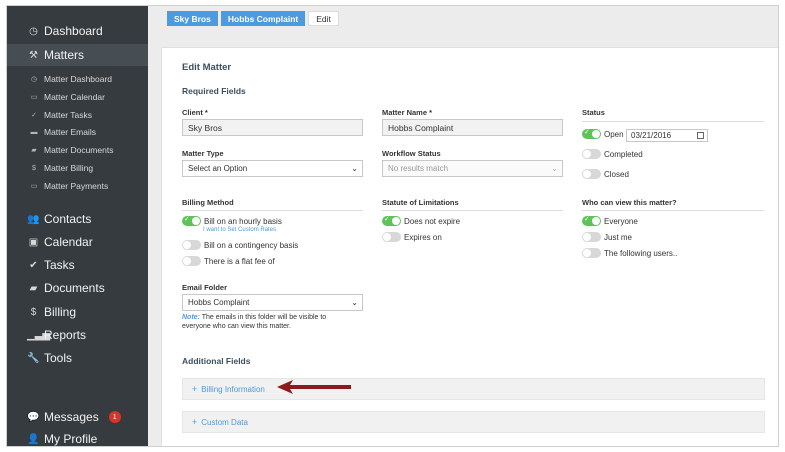 This screenshot has width=785, height=452. What do you see at coordinates (272, 210) in the screenshot?
I see `billing-divider` at bounding box center [272, 210].